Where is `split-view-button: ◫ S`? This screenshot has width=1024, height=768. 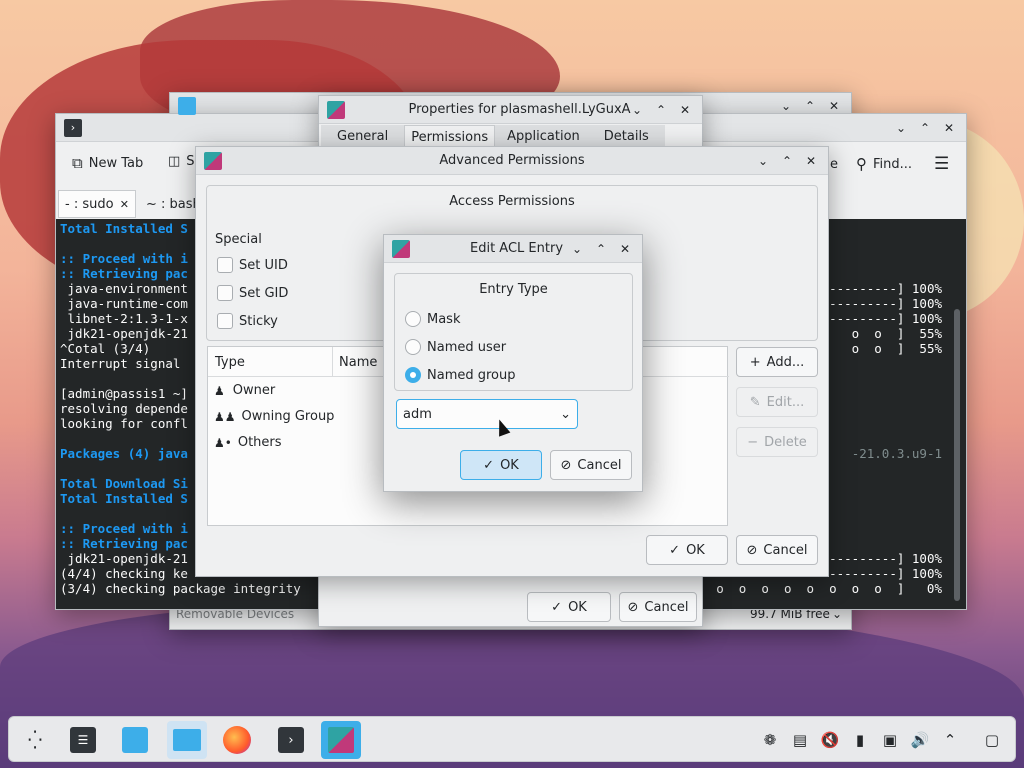
split-view-button: ◫ S is located at coordinates (181, 161).